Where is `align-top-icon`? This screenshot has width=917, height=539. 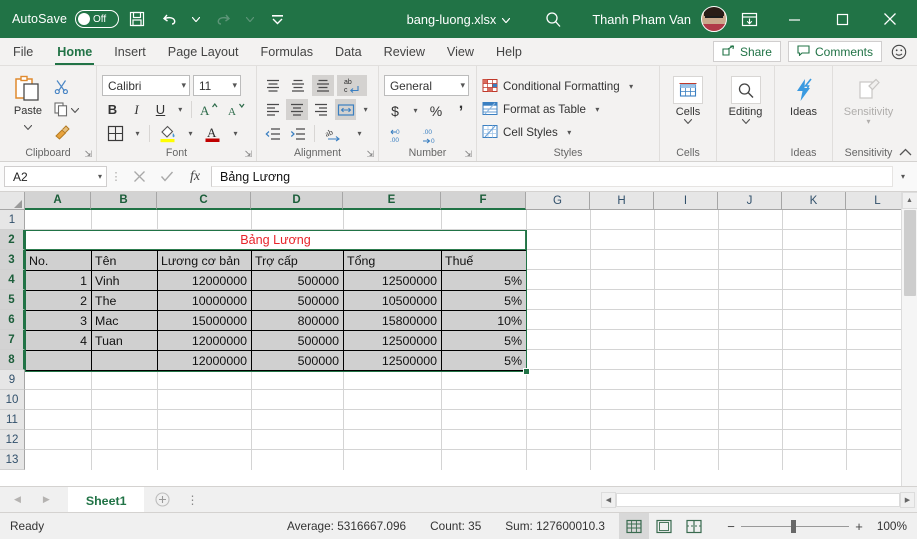 align-top-icon is located at coordinates (273, 85).